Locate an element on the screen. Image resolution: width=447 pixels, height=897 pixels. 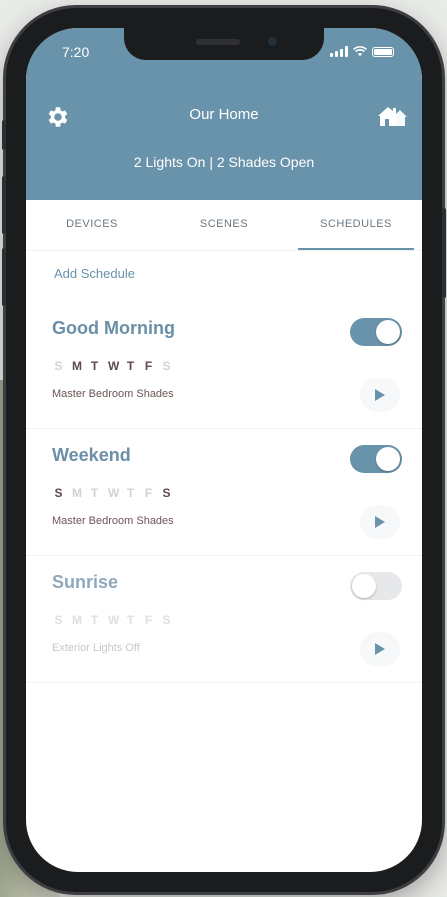
notch is located at coordinates (224, 44).